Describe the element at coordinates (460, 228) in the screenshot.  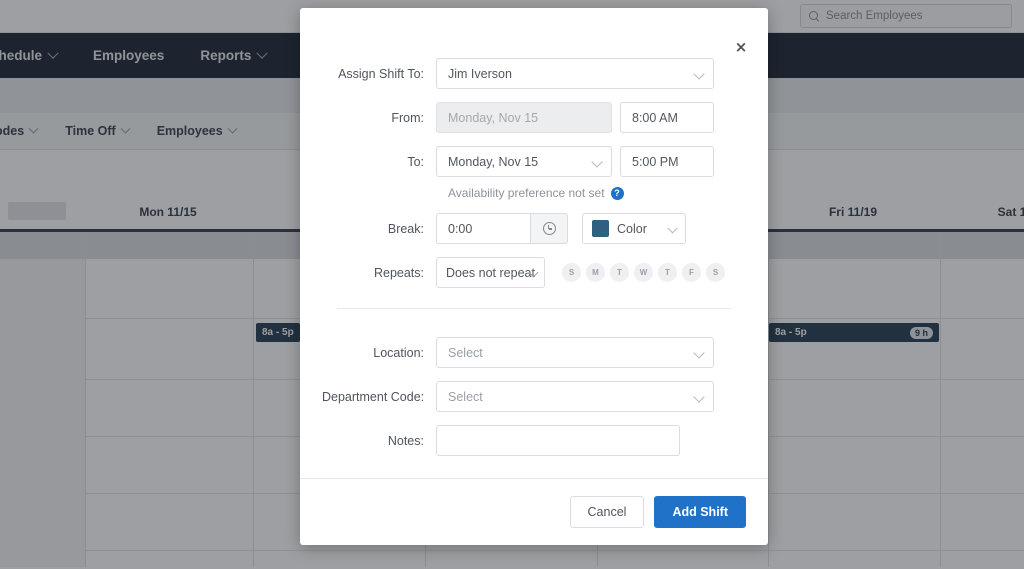
I see `break-duration-value: 0:00` at that location.